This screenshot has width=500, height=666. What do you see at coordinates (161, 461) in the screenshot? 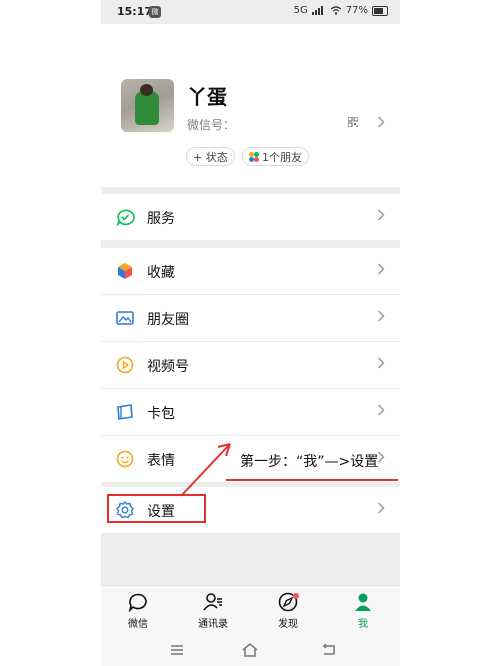
I see `menu-item-label: 表情` at bounding box center [161, 461].